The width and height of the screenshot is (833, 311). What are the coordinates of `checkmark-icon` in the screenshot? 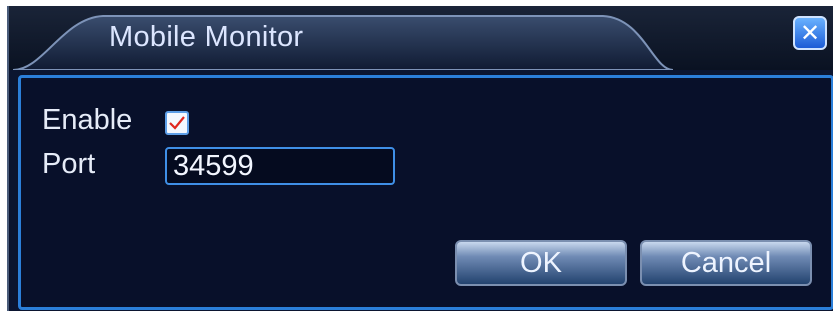 It's located at (177, 123).